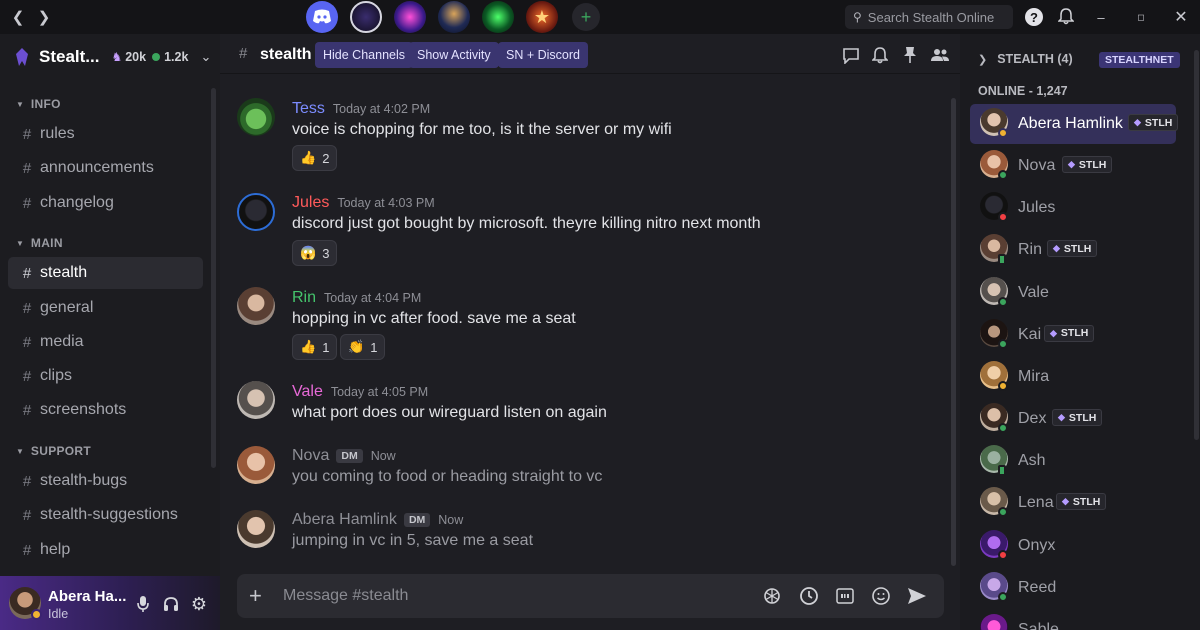  I want to click on member-item: Mira, so click(1073, 377).